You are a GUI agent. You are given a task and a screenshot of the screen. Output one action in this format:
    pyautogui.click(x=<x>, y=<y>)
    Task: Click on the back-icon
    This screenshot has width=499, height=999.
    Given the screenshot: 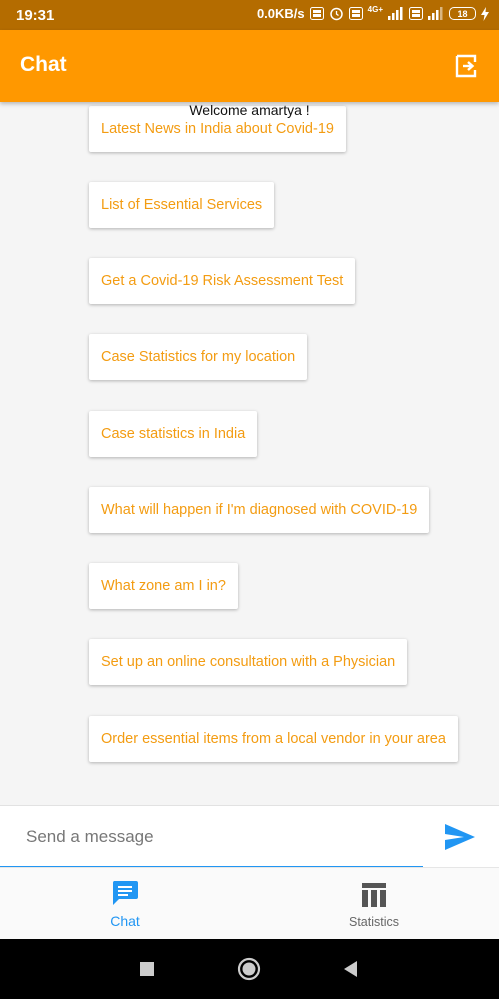 What is the action you would take?
    pyautogui.click(x=351, y=969)
    